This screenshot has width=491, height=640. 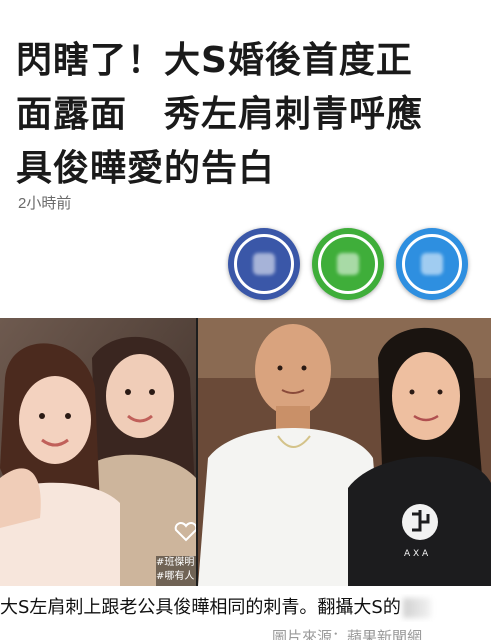 I want to click on more-share-button, so click(x=432, y=264).